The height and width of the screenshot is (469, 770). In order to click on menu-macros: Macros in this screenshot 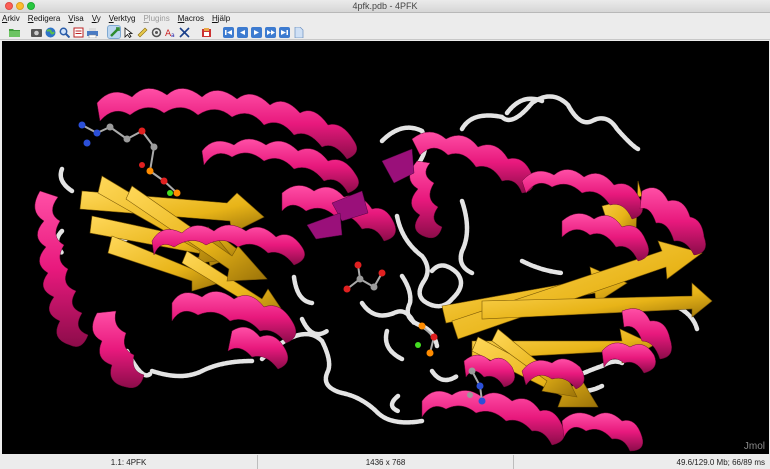, I will do `click(191, 19)`.